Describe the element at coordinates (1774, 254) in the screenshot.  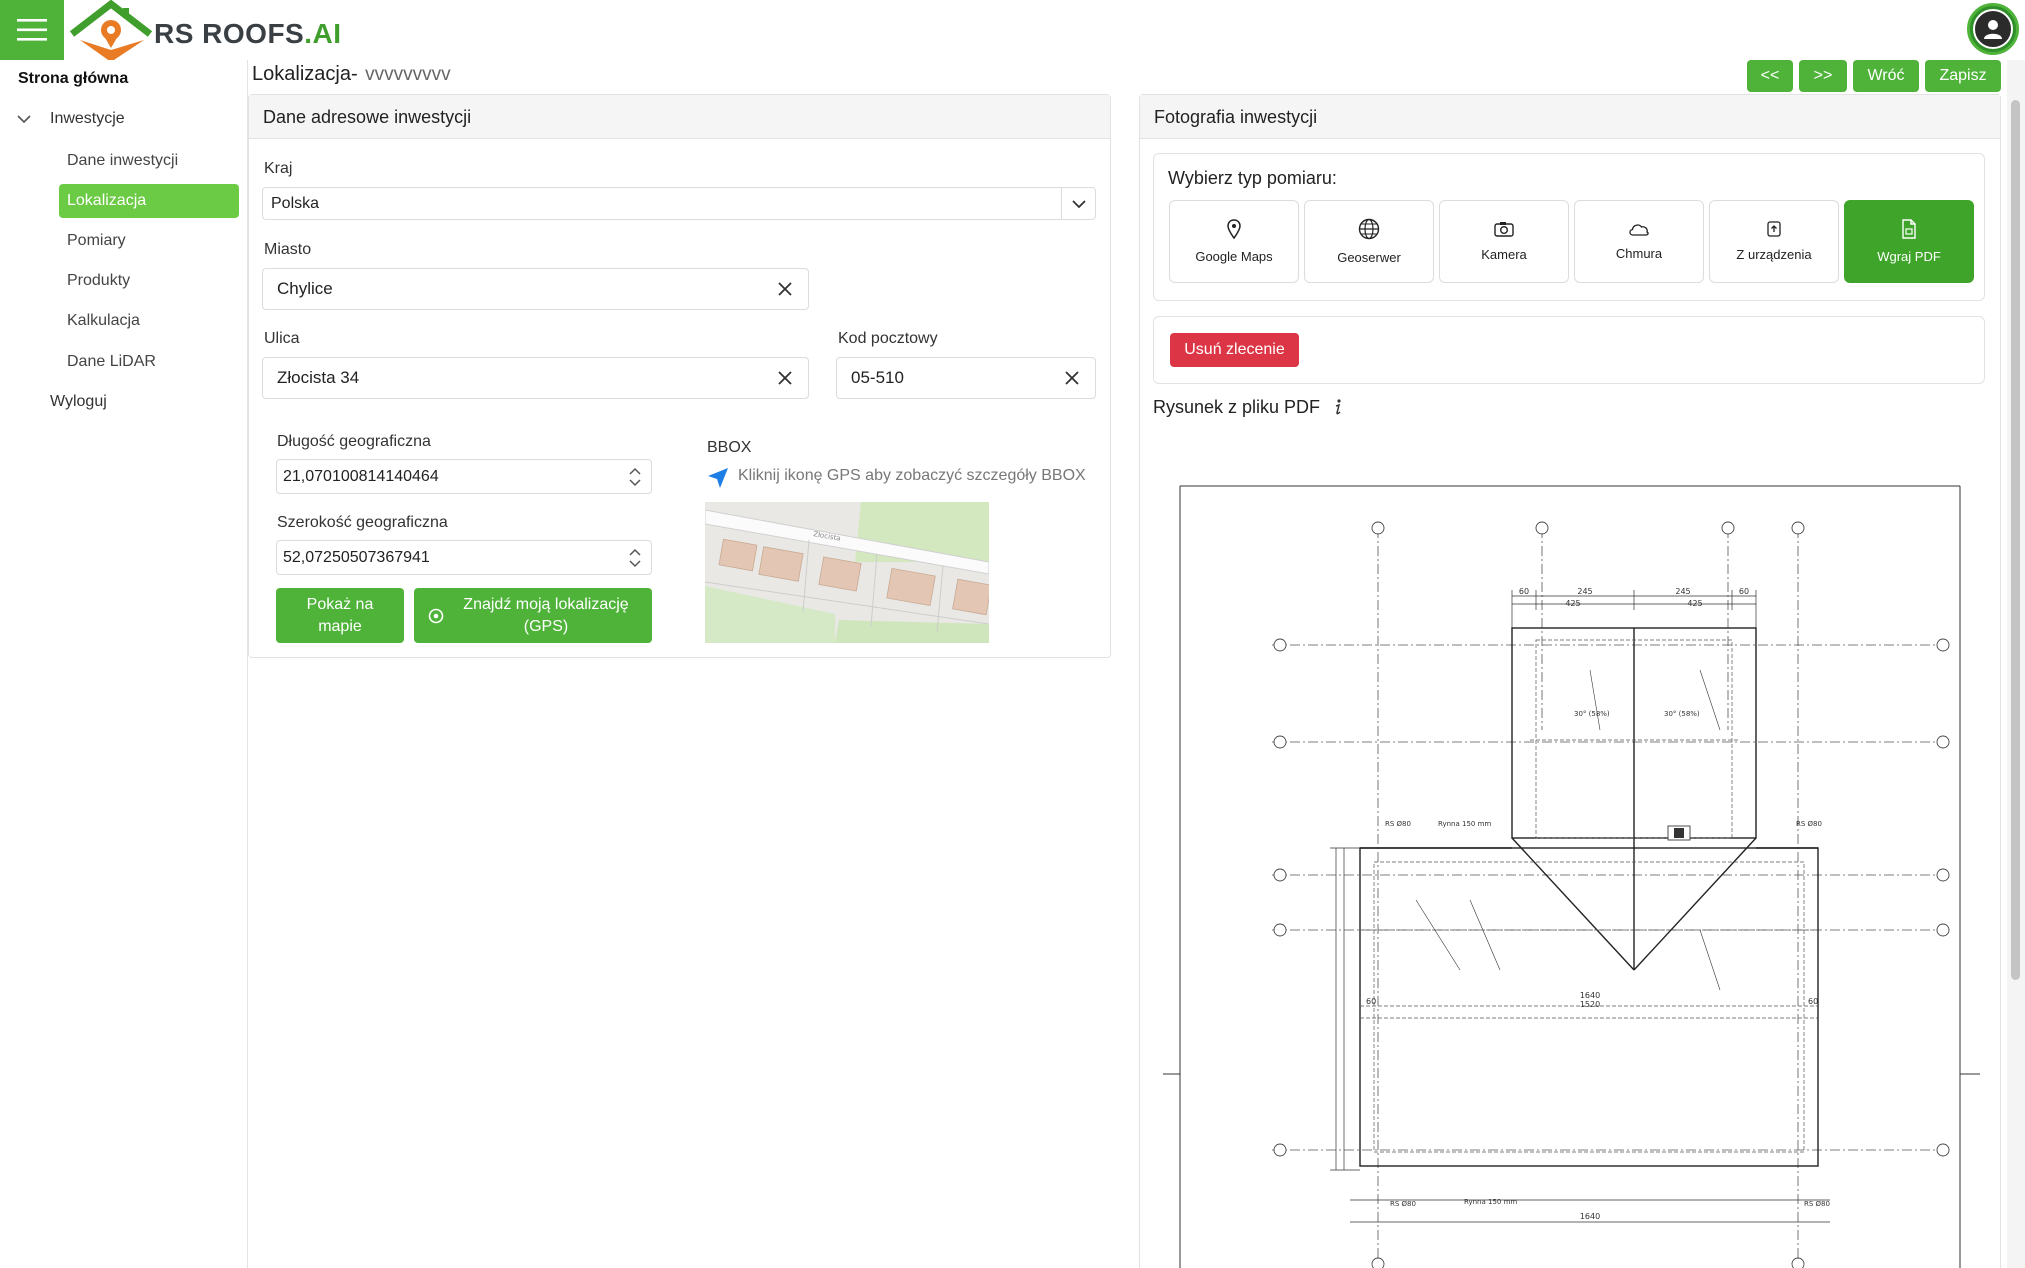
I see `tile-device-label: Z urządzenia` at that location.